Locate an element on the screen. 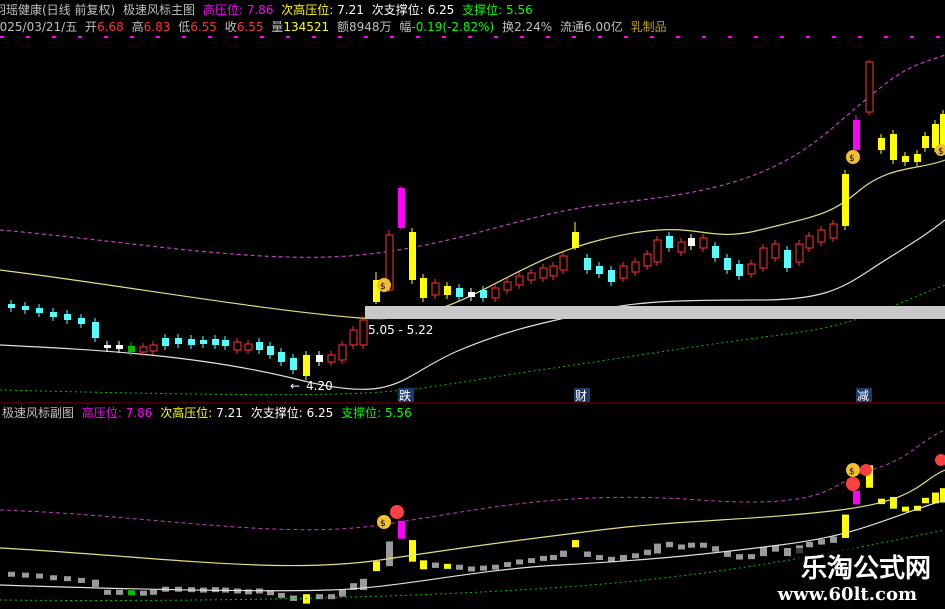  tag-die: 跌 is located at coordinates (406, 395).